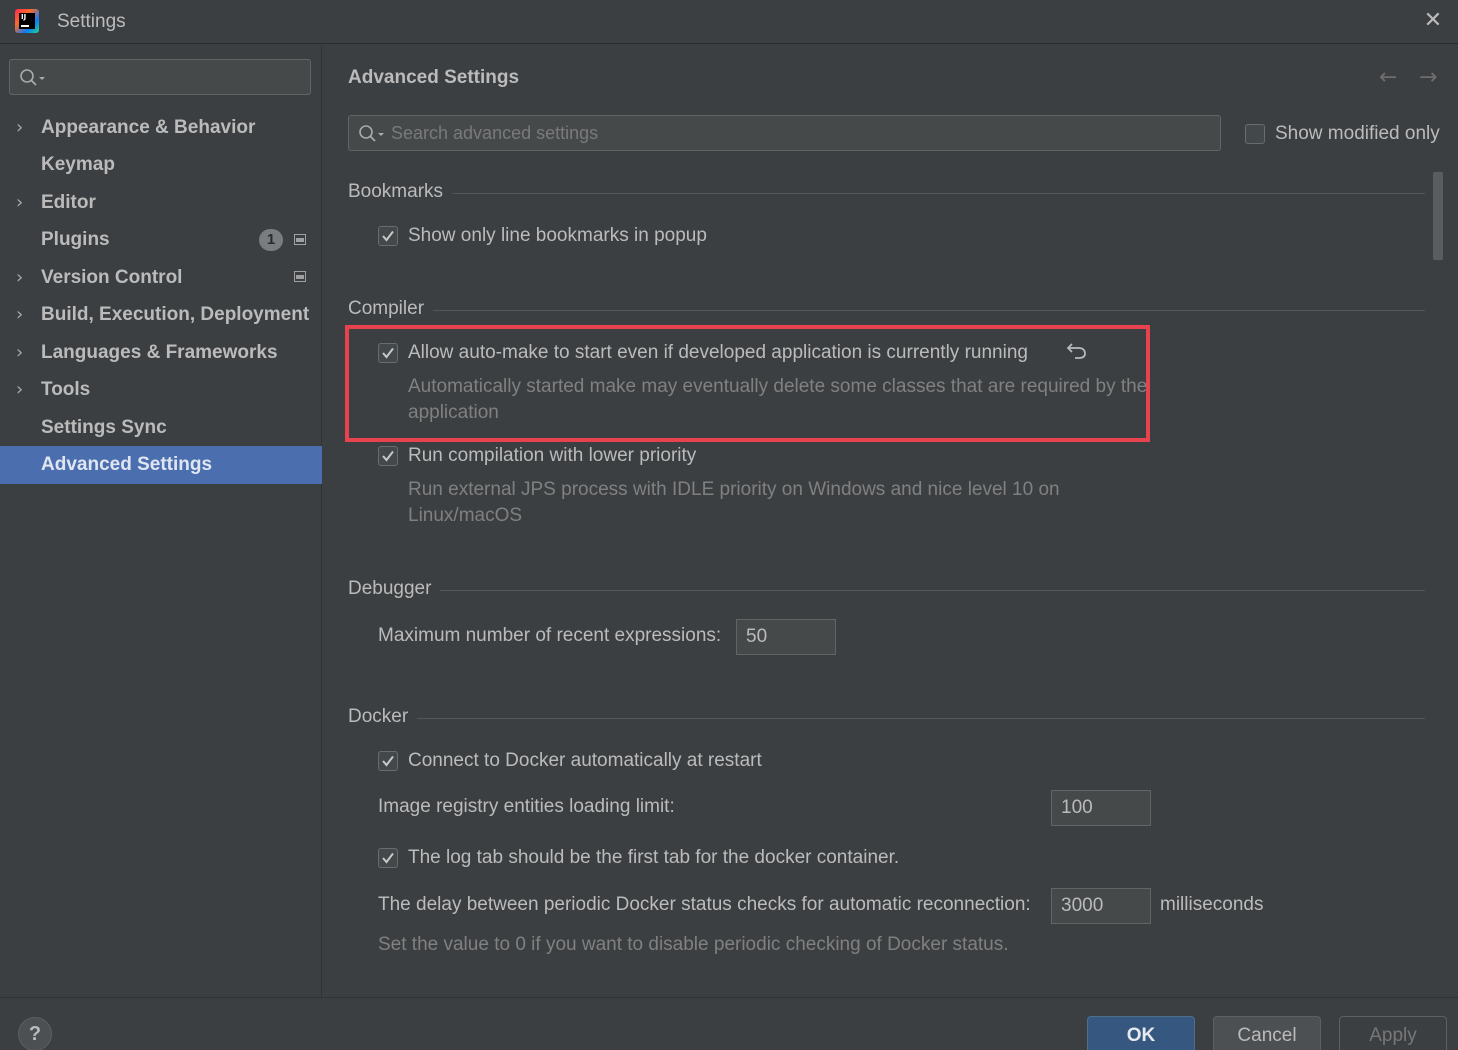  Describe the element at coordinates (557, 235) in the screenshot. I see `option-label: Show only line bookmarks in popup` at that location.